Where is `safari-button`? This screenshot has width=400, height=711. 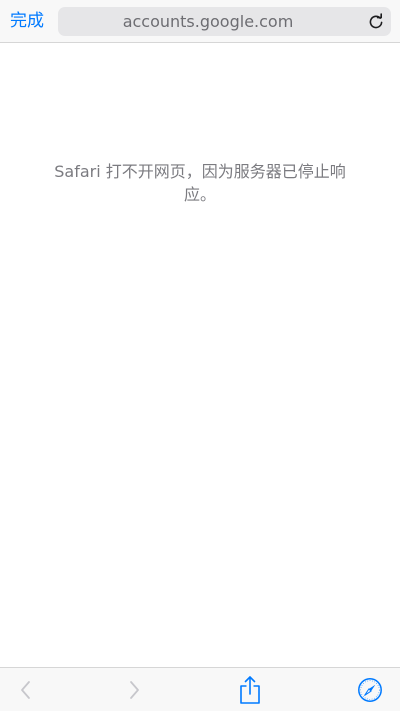
safari-button is located at coordinates (370, 689).